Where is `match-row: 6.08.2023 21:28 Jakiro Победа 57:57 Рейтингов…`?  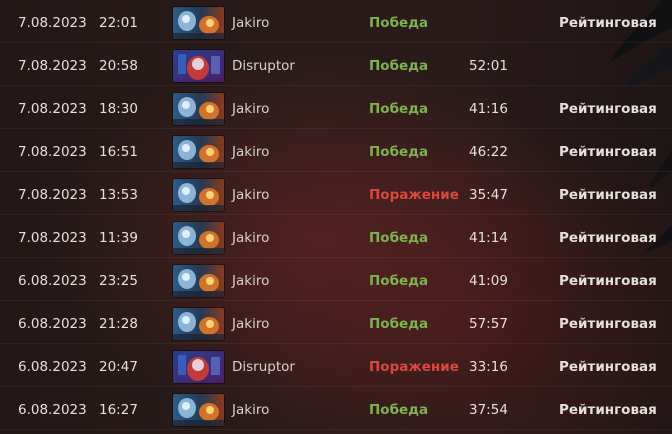
match-row: 6.08.2023 21:28 Jakiro Победа 57:57 Рейтингов… is located at coordinates (336, 324).